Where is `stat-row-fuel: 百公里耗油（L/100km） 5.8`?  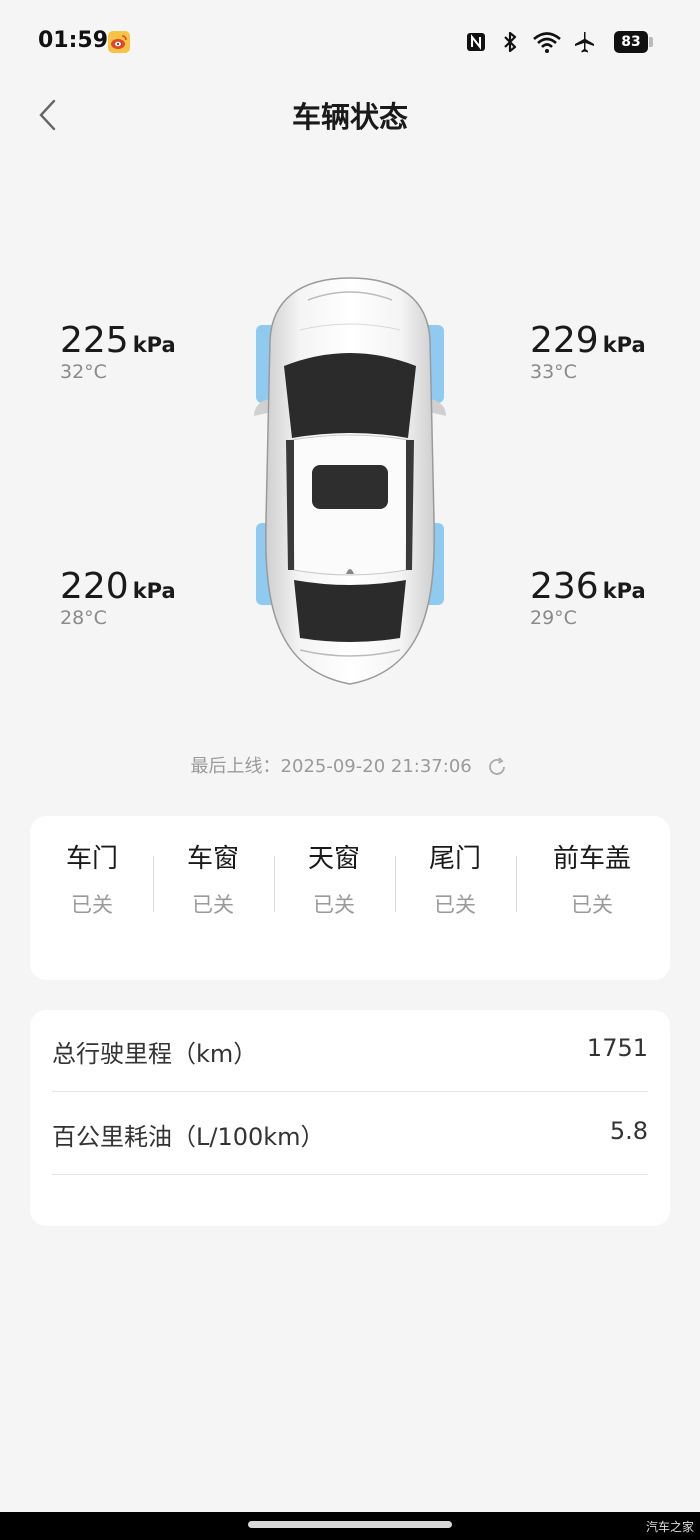 stat-row-fuel: 百公里耗油（L/100km） 5.8 is located at coordinates (350, 1134).